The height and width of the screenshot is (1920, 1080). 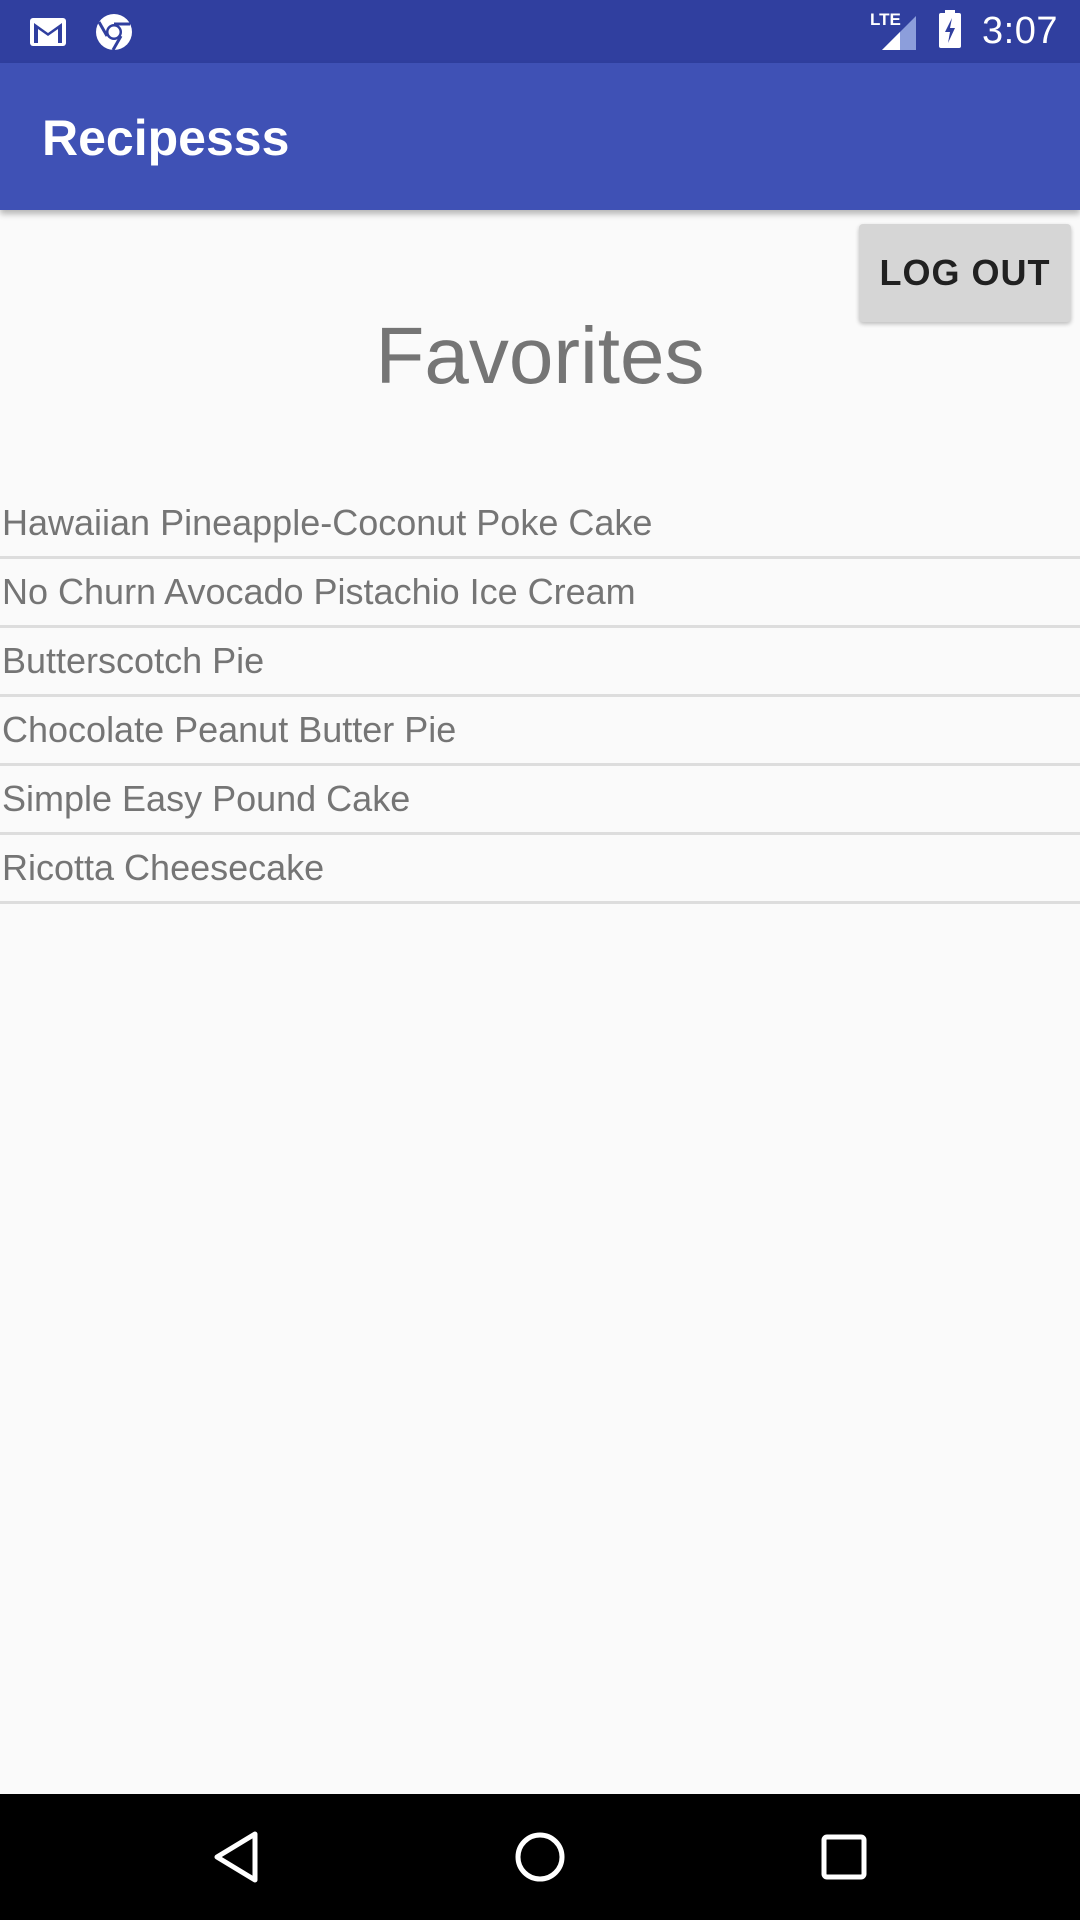 What do you see at coordinates (48, 34) in the screenshot?
I see `gmail-icon` at bounding box center [48, 34].